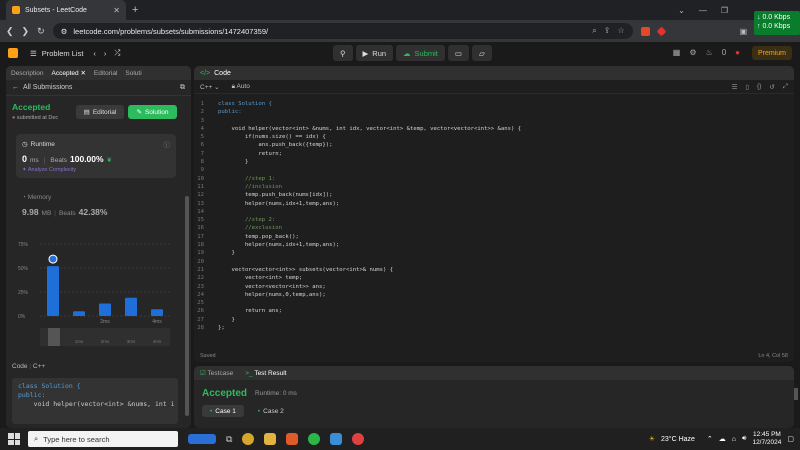 The height and width of the screenshot is (450, 800). I want to click on shuffle-icon: ⤮, so click(117, 53).